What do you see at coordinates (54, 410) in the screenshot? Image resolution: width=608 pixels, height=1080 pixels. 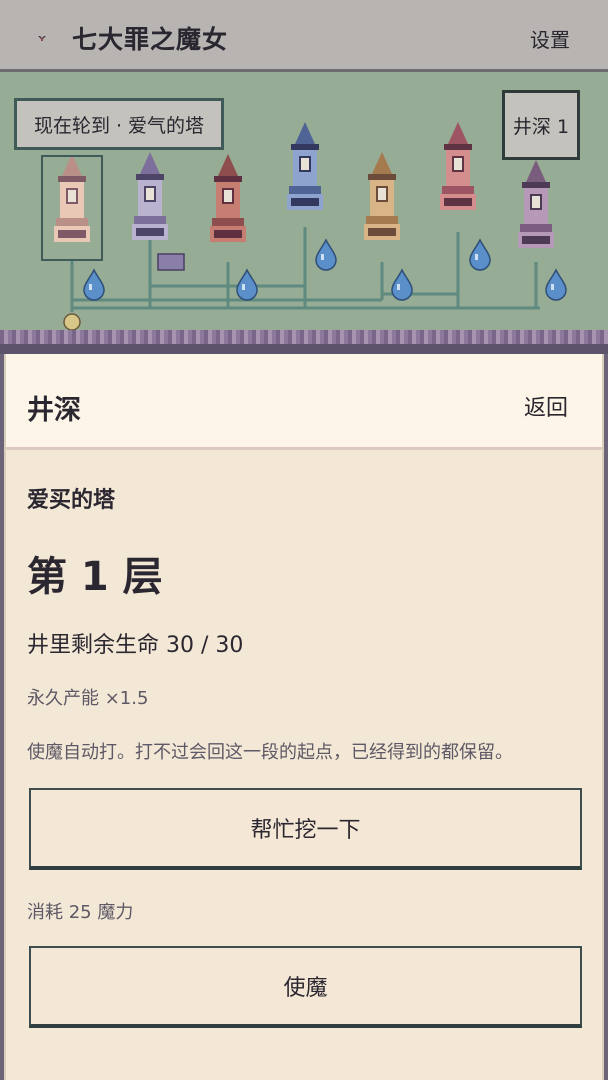 I see `panel-title: 井深` at bounding box center [54, 410].